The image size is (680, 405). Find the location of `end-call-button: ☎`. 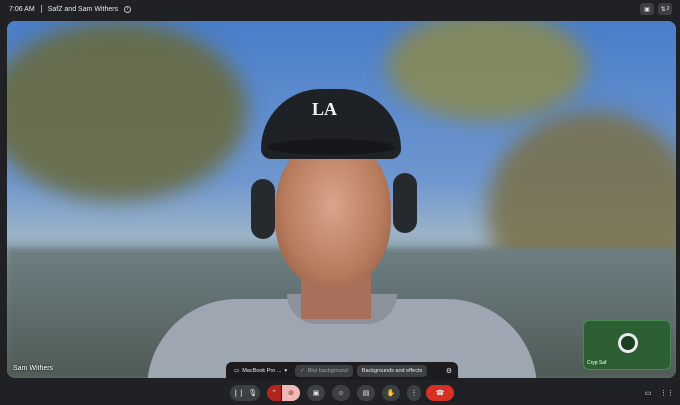

end-call-button: ☎ is located at coordinates (440, 393).